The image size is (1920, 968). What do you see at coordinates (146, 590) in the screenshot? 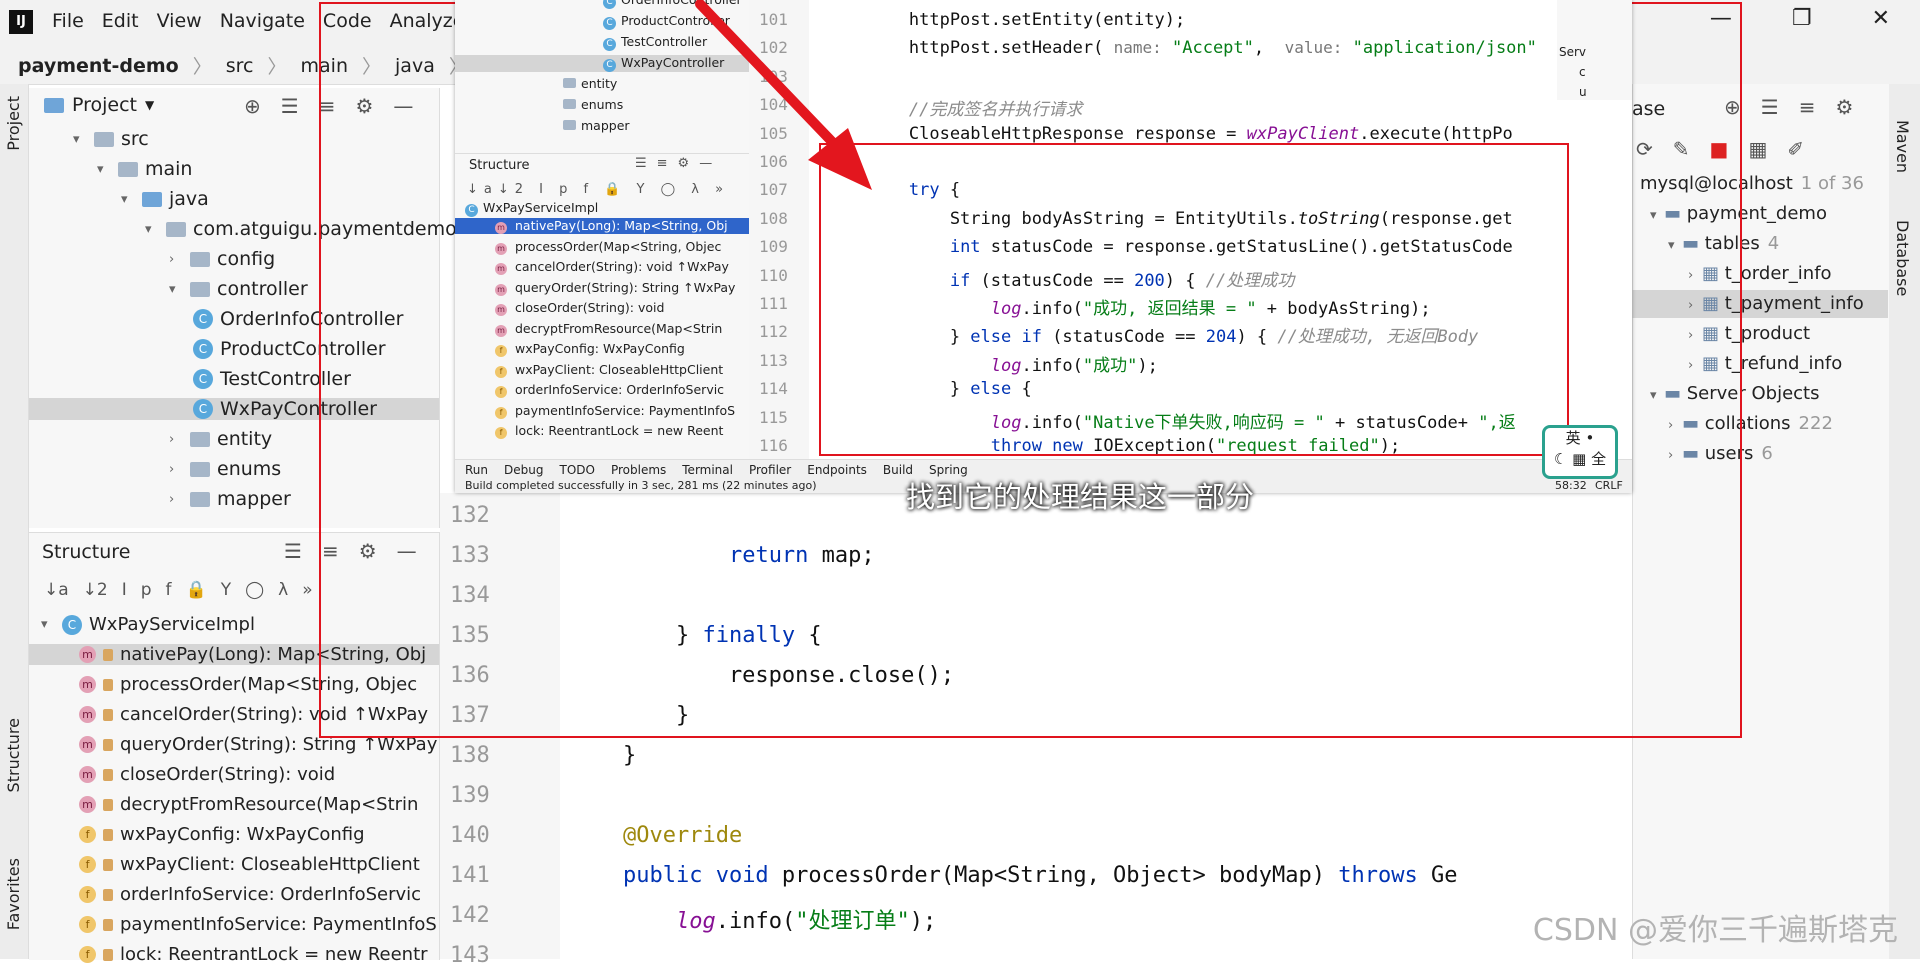
I see `properties-icon: p` at bounding box center [146, 590].